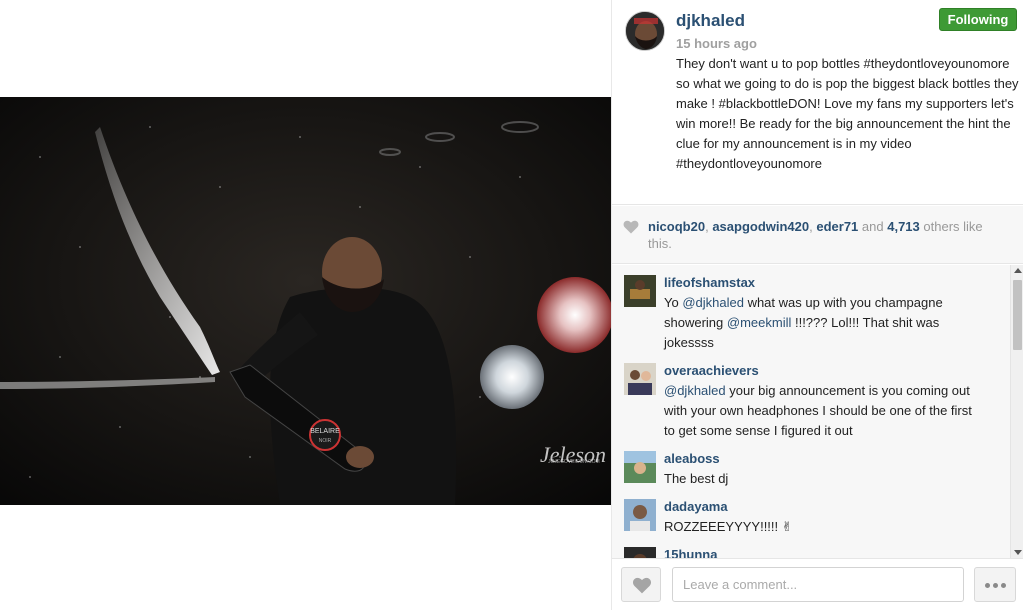  I want to click on comment-text: ROZZEEEYYYY!!!!! ✌, so click(728, 526).